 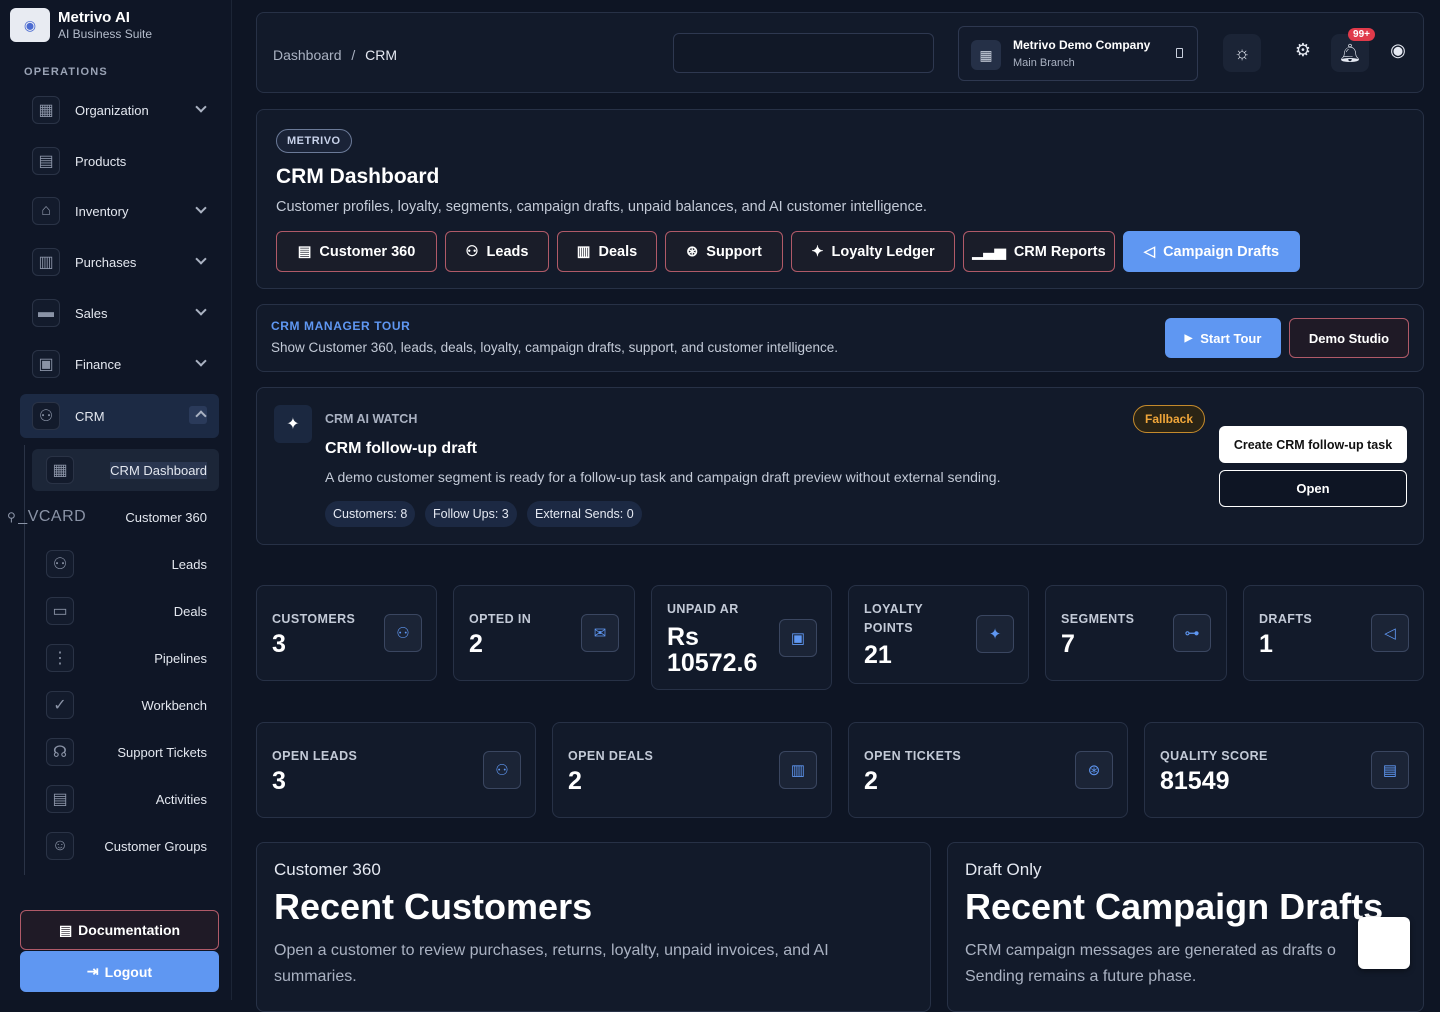 I want to click on register-icon: ▬, so click(x=46, y=313).